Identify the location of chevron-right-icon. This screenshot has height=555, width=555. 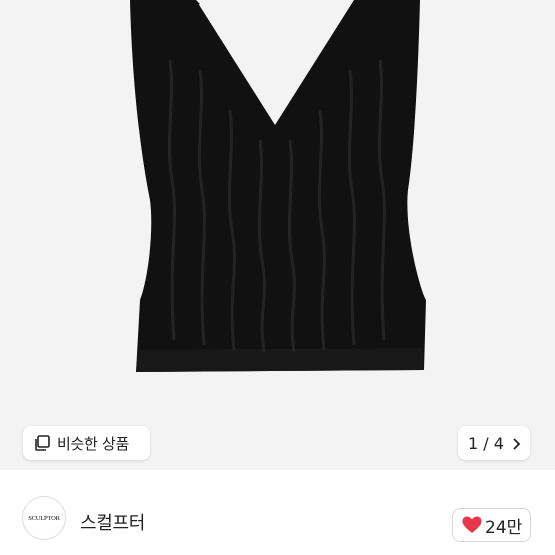
(517, 443).